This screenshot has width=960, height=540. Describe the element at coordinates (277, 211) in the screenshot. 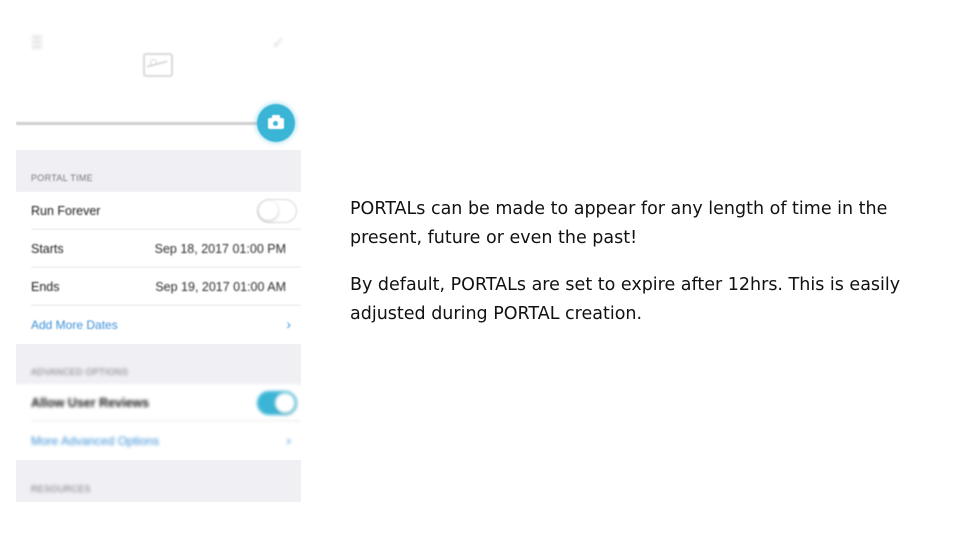

I see `run-forever-toggle` at that location.